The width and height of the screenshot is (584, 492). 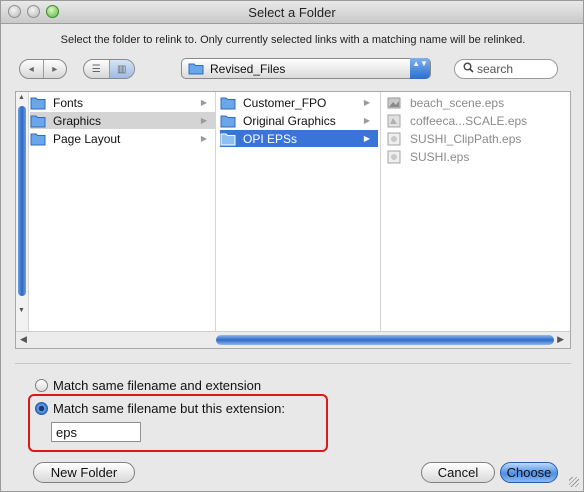 What do you see at coordinates (471, 156) in the screenshot?
I see `file-item-sushi: SUSHI.eps` at bounding box center [471, 156].